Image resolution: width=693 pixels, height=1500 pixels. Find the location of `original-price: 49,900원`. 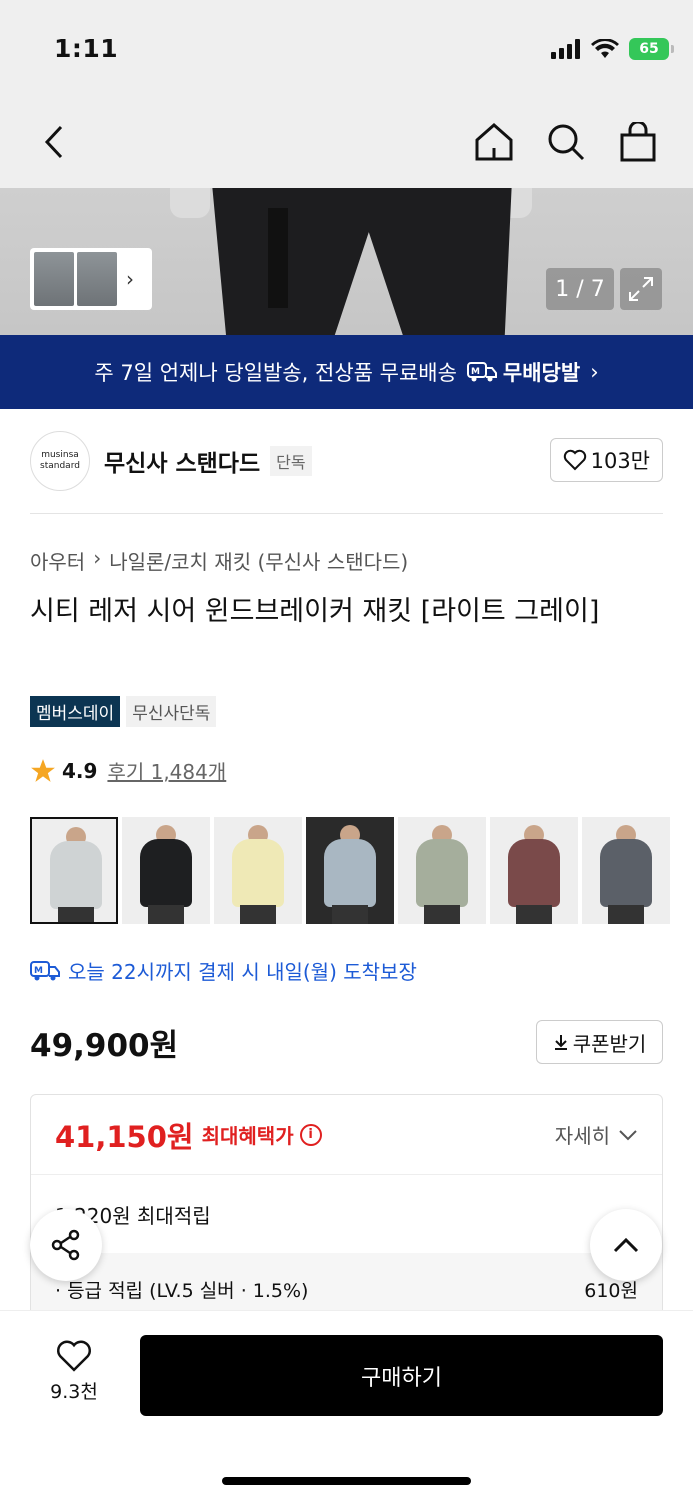

original-price: 49,900원 is located at coordinates (104, 1046).